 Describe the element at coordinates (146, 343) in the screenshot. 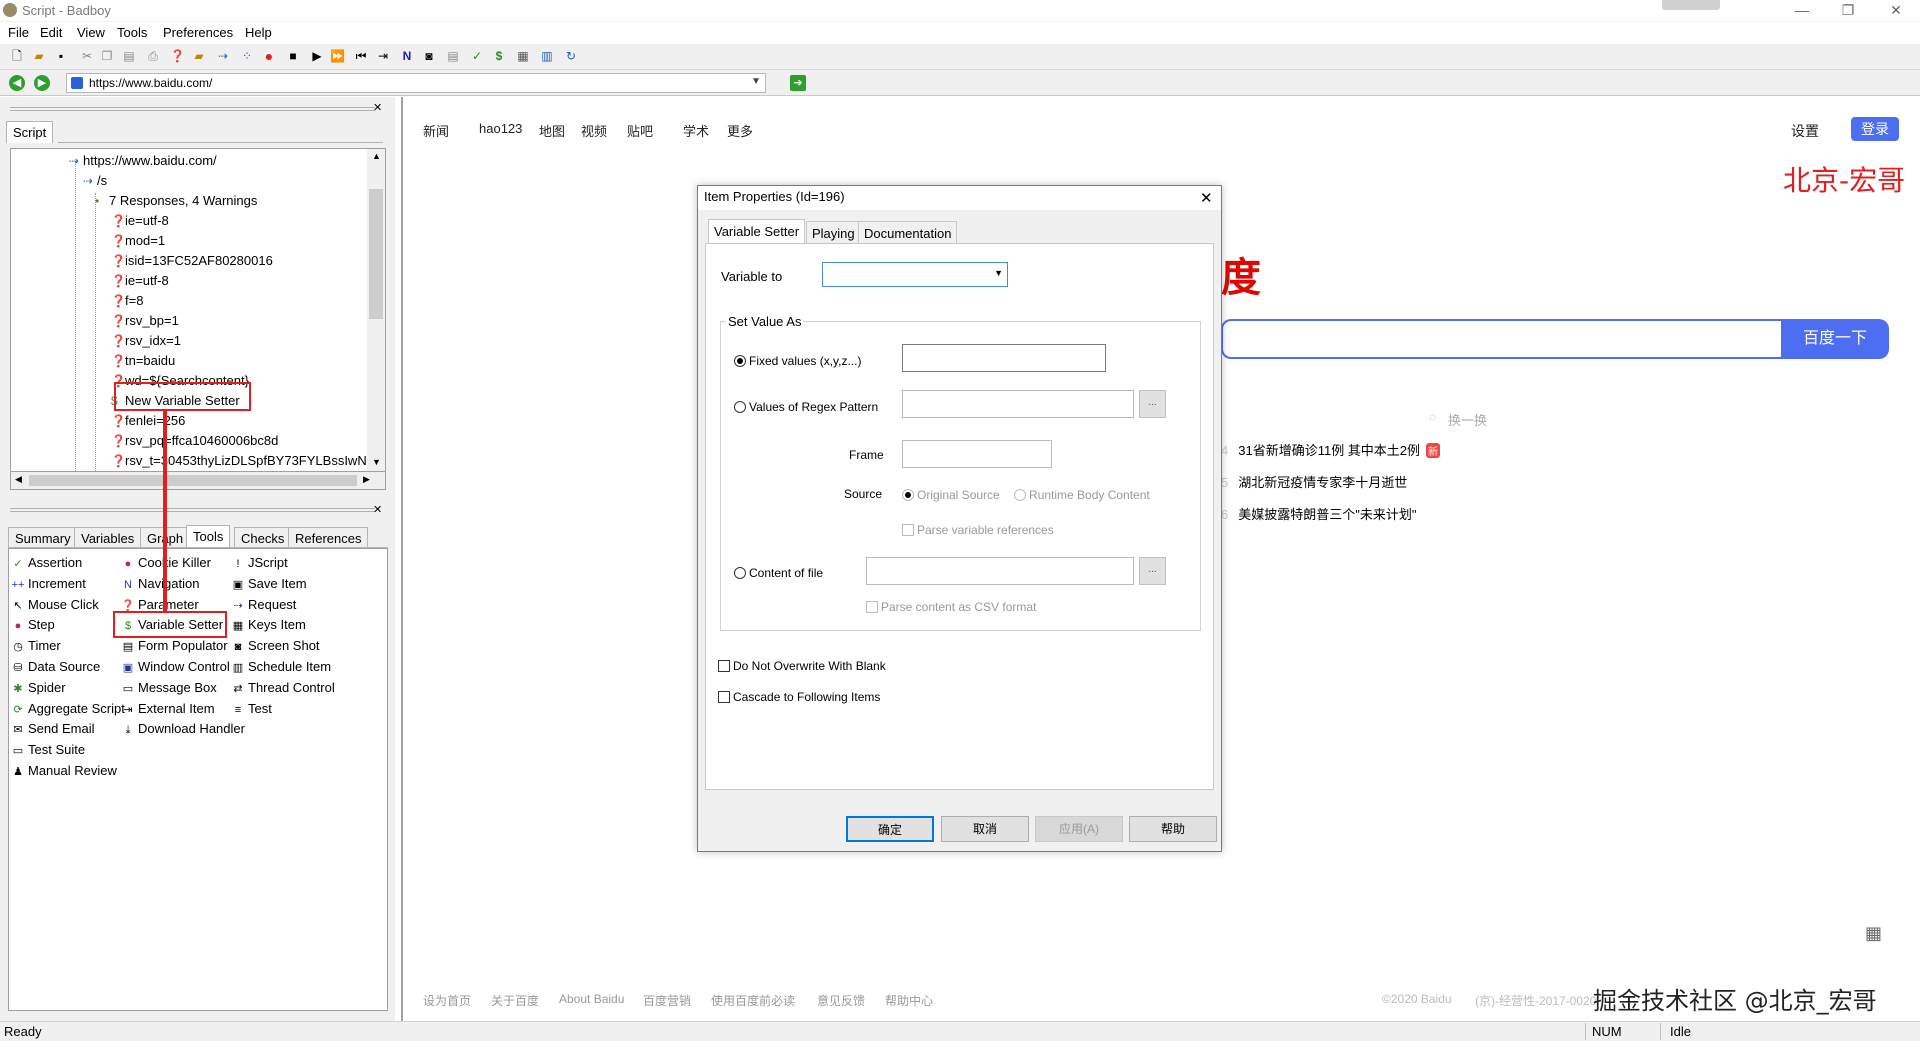

I see `tree-item: ❓rsv_idx=1` at that location.